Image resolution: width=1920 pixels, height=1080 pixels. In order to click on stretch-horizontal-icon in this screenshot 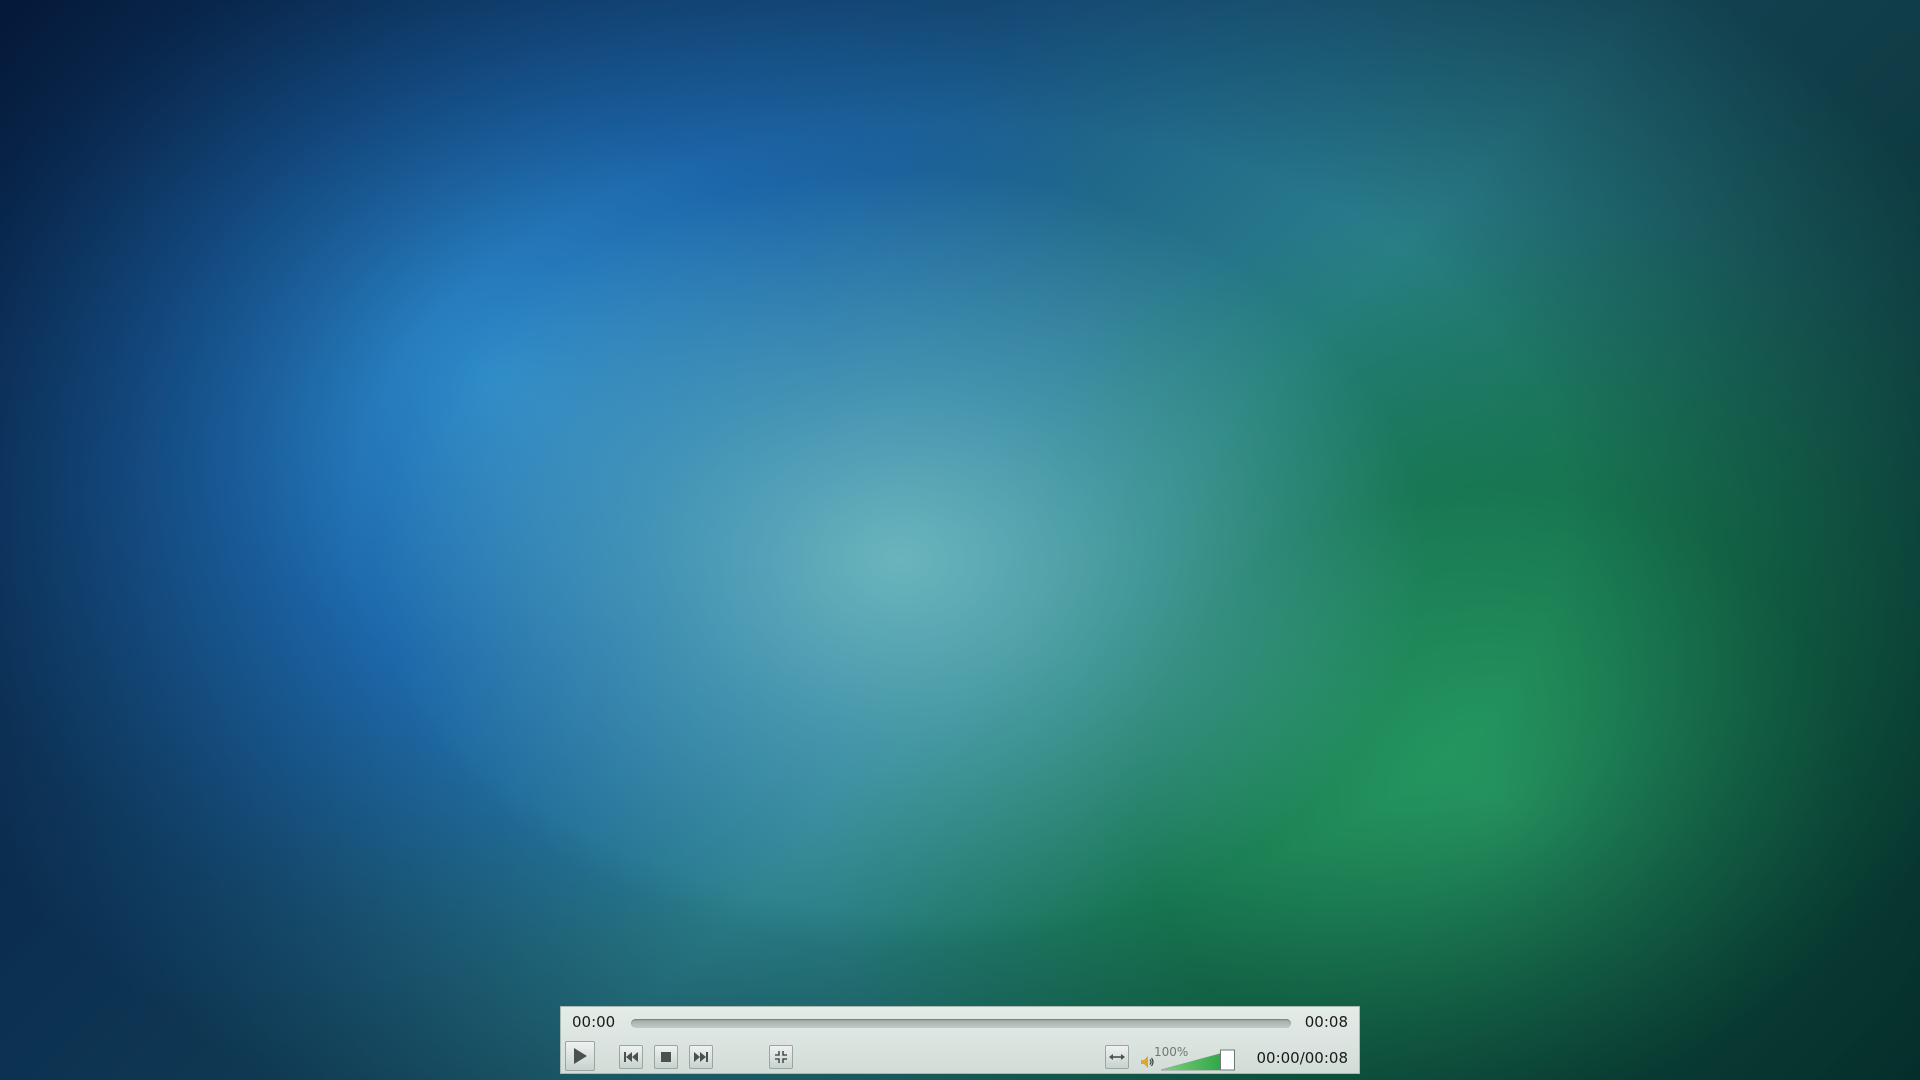, I will do `click(1117, 1057)`.